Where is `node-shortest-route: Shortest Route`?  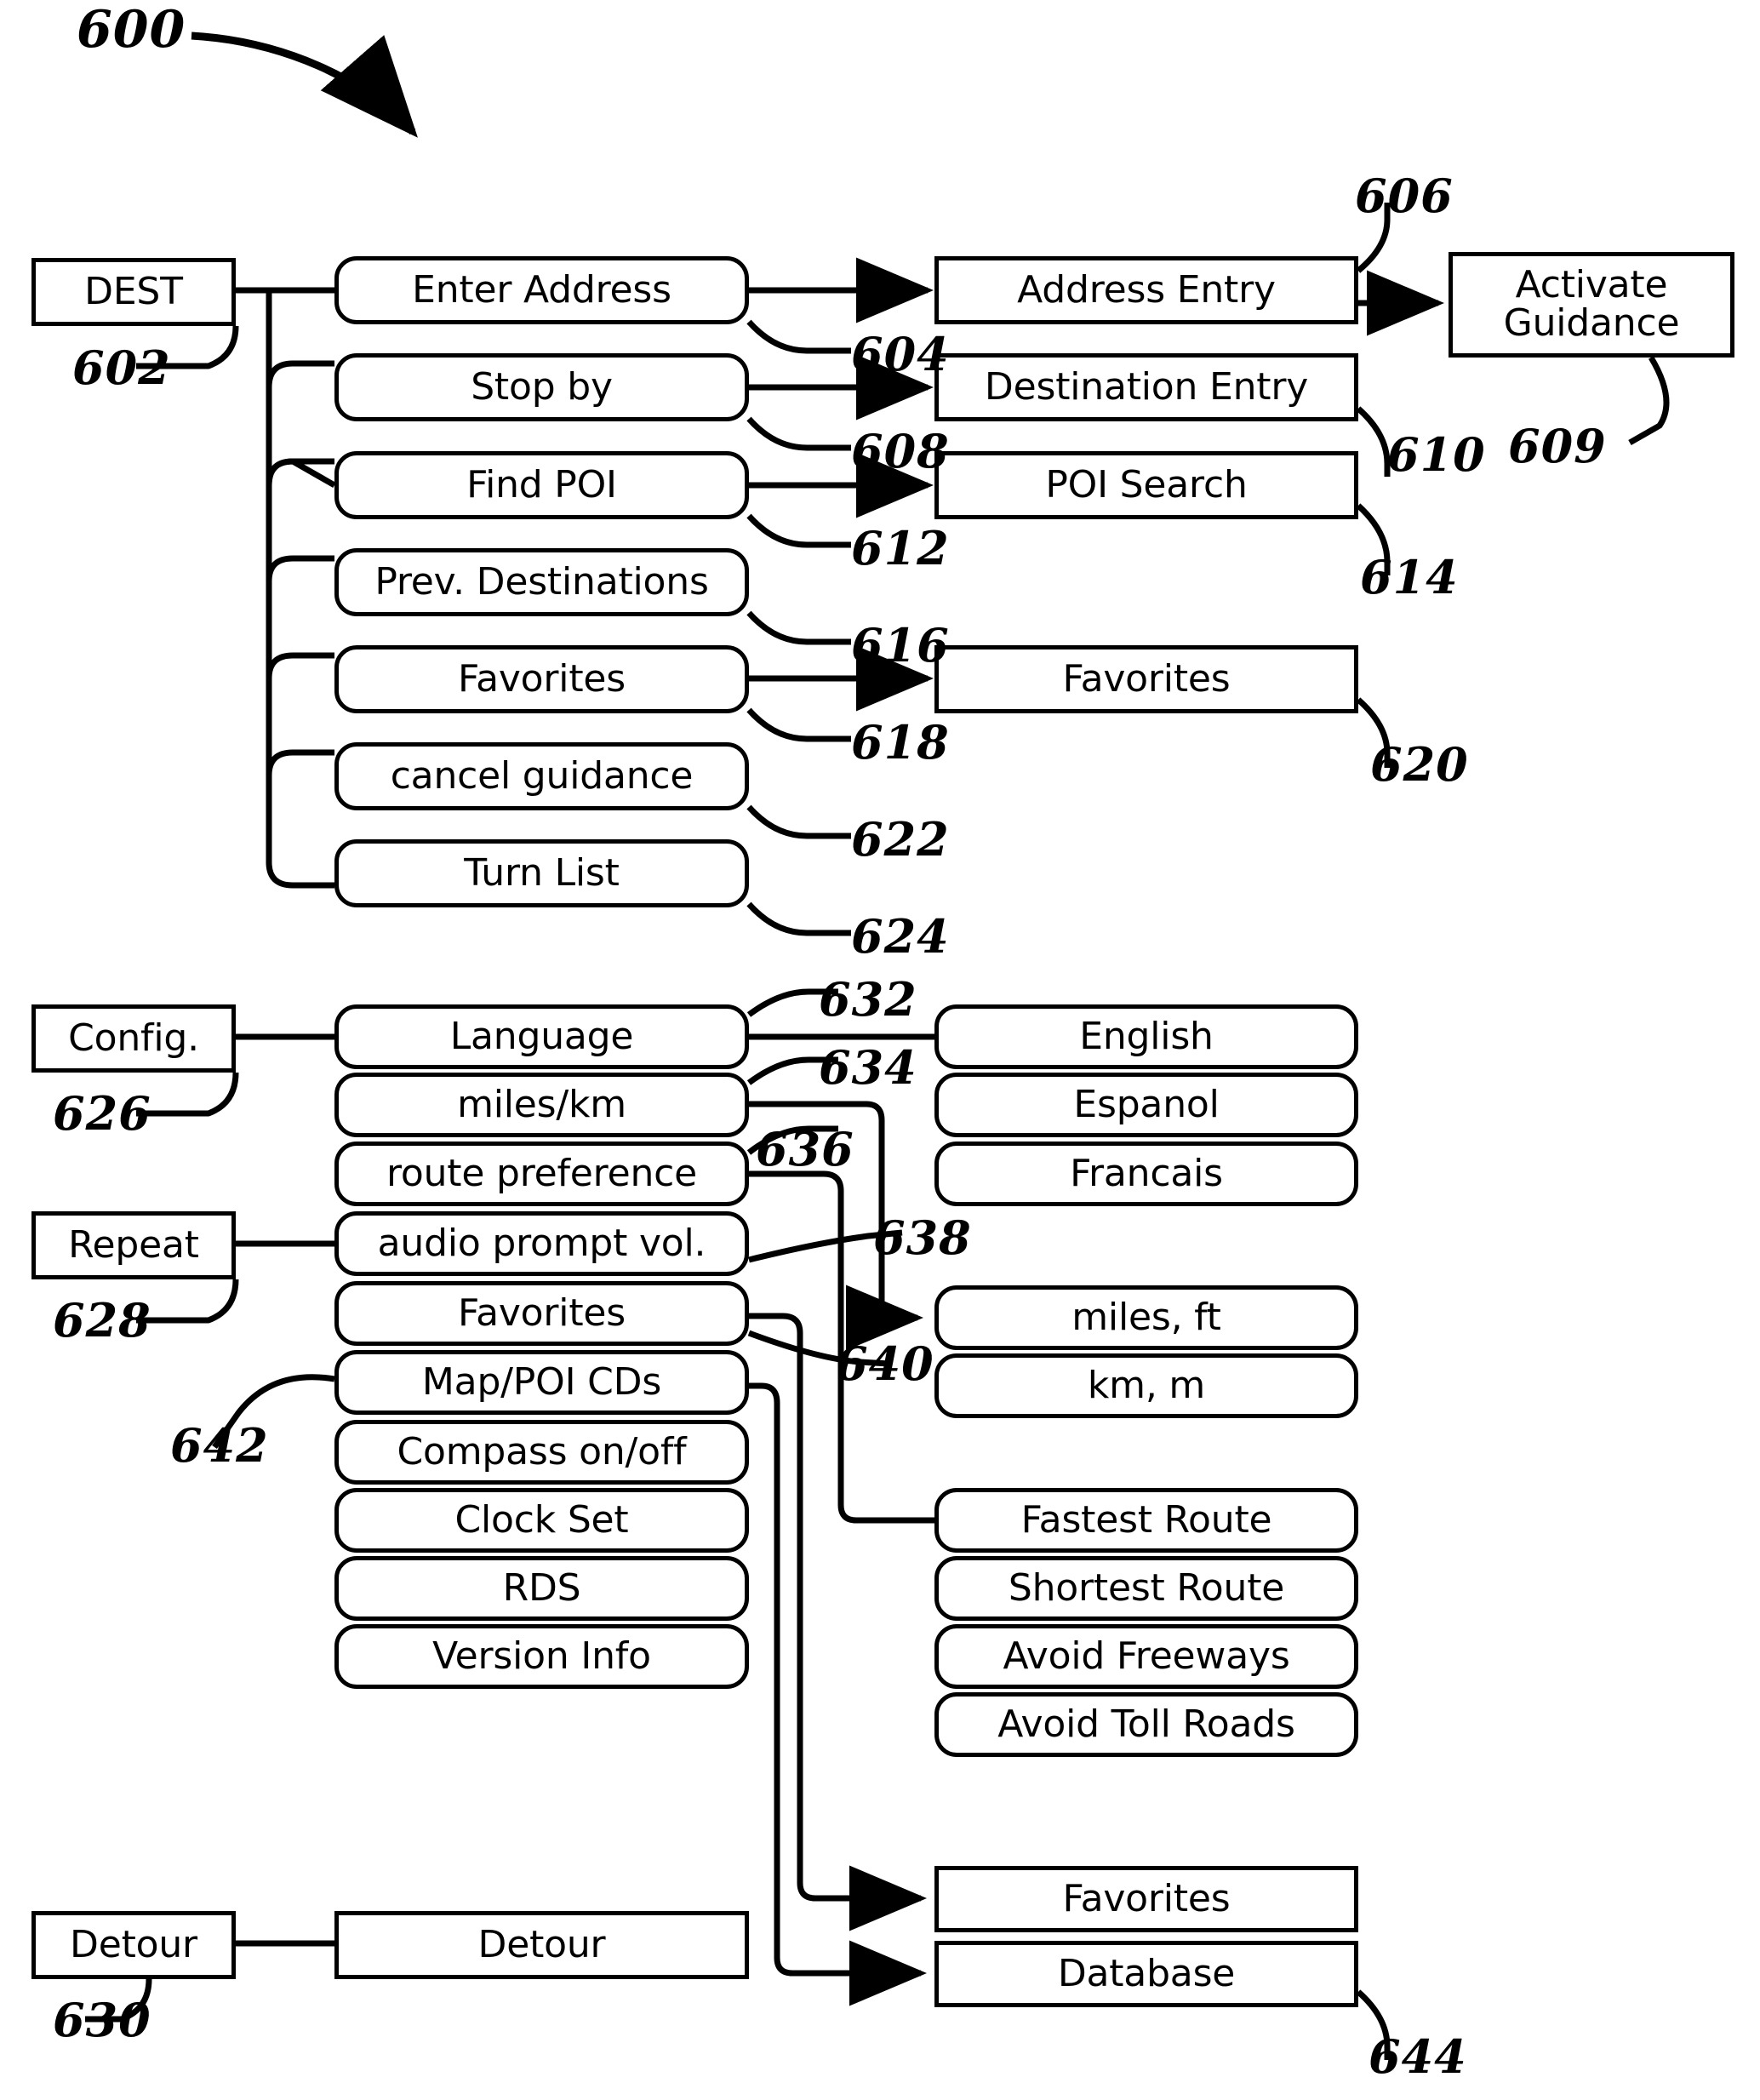
node-shortest-route: Shortest Route is located at coordinates (1146, 1588).